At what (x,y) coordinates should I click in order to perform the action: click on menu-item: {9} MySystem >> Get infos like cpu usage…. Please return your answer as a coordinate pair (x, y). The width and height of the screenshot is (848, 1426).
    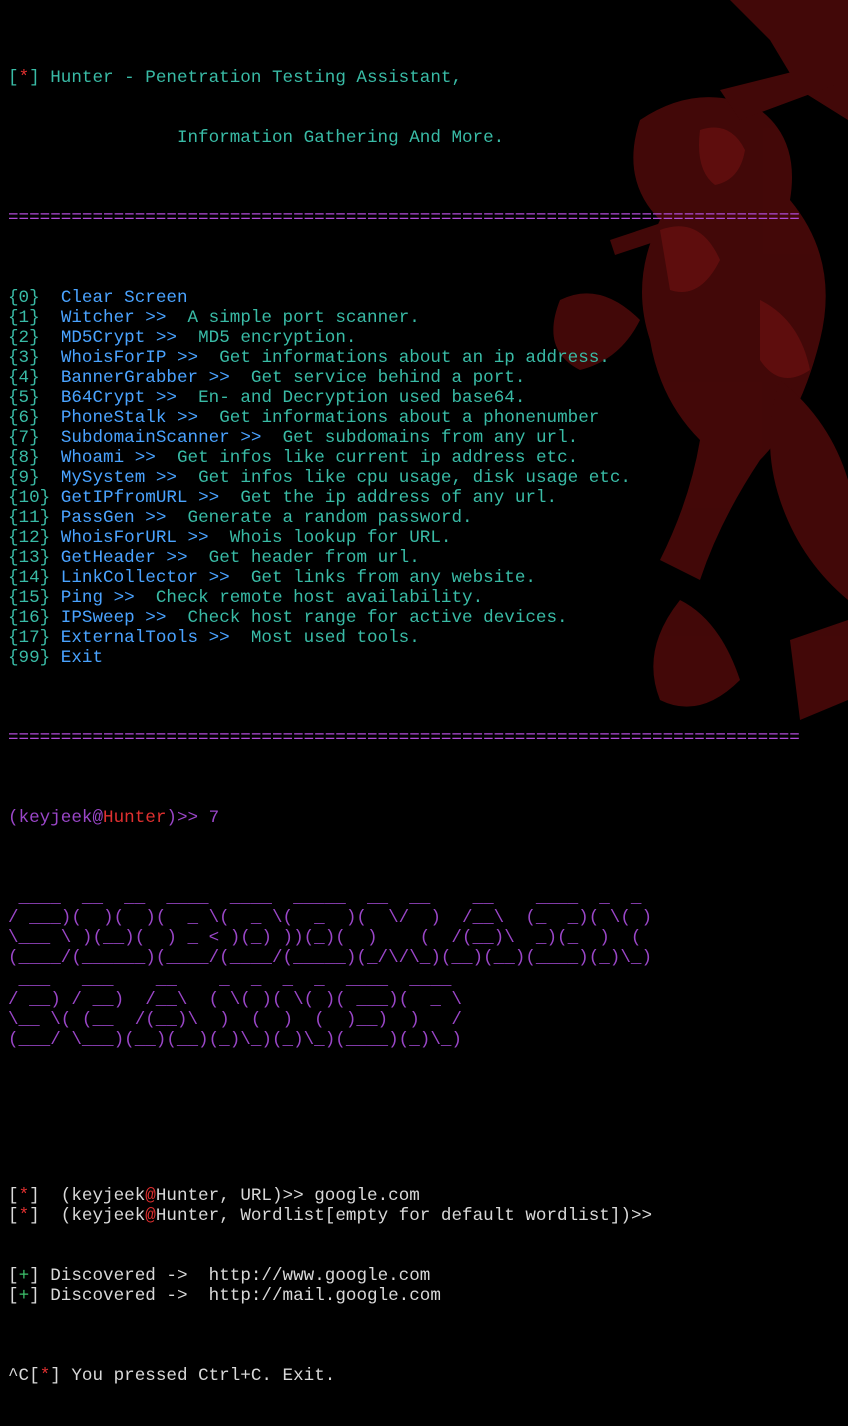
    Looking at the image, I should click on (428, 478).